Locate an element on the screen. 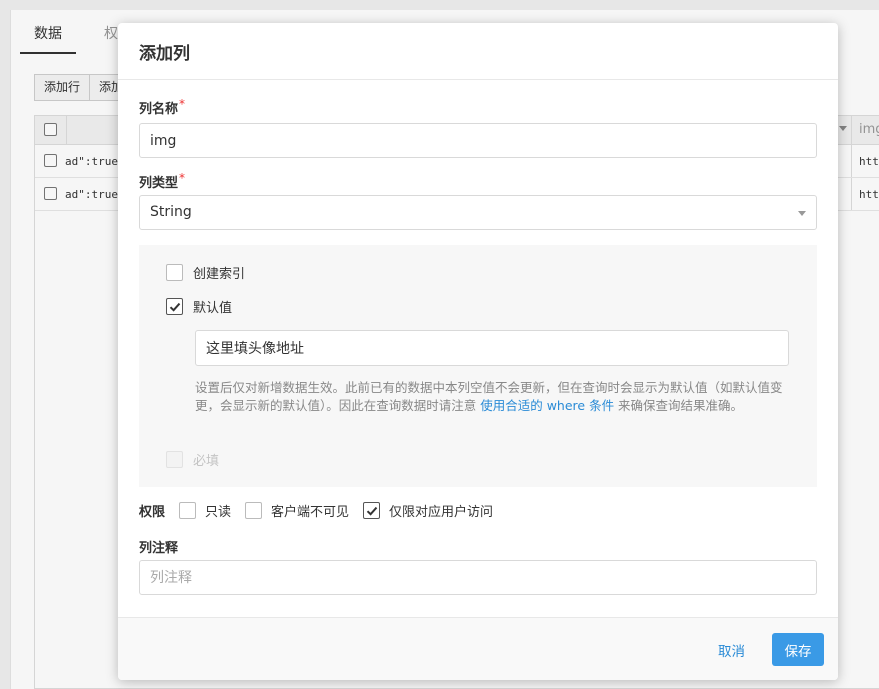 The width and height of the screenshot is (879, 689). read-only-option: 只读 is located at coordinates (205, 510).